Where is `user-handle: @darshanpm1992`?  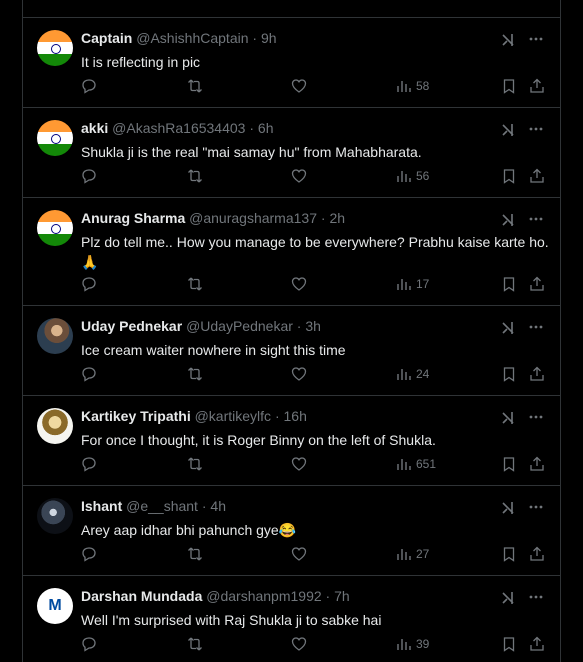 user-handle: @darshanpm1992 is located at coordinates (263, 596).